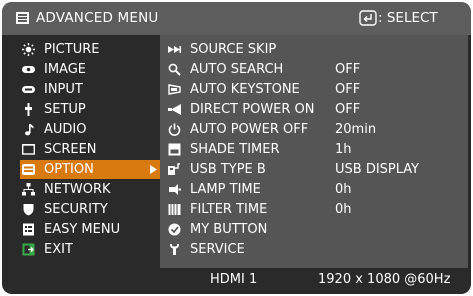  What do you see at coordinates (225, 189) in the screenshot?
I see `option-label: LAMP TIME` at bounding box center [225, 189].